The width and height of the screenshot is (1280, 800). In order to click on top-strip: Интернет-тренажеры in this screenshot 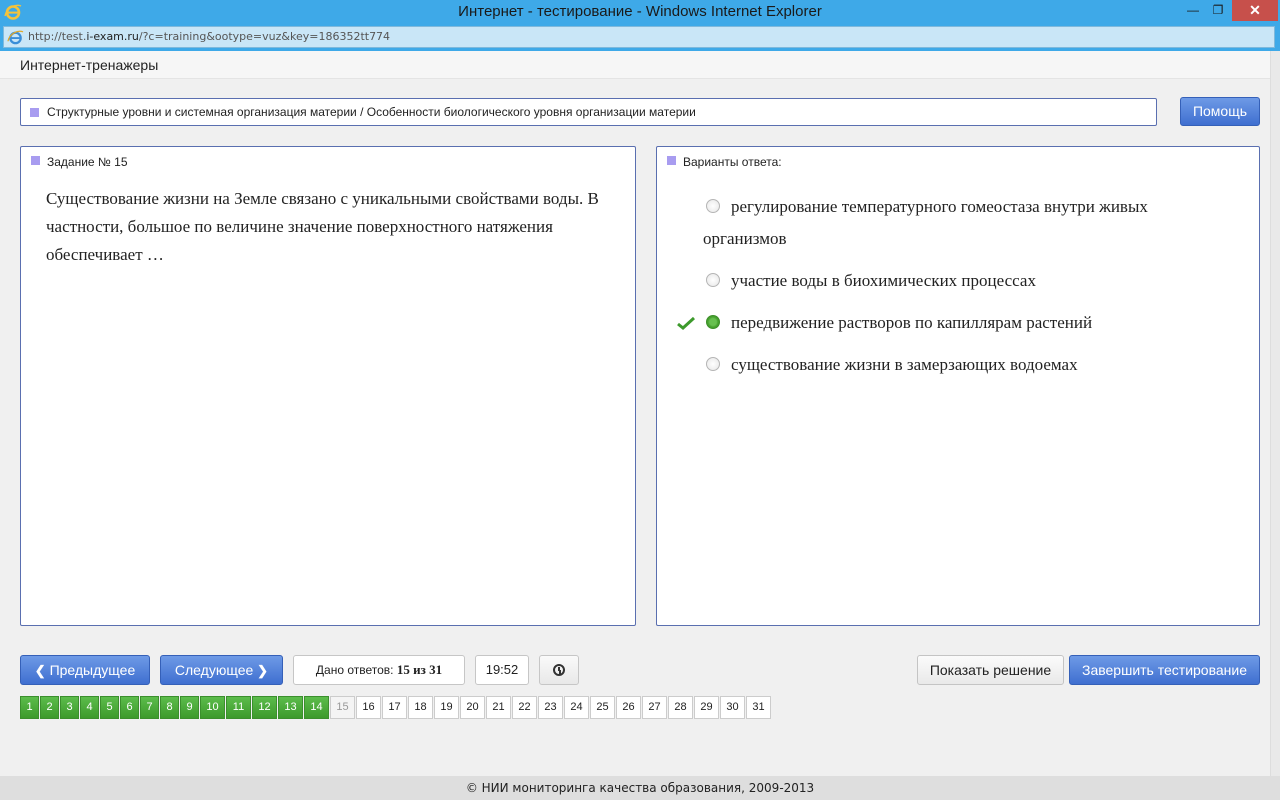, I will do `click(635, 65)`.